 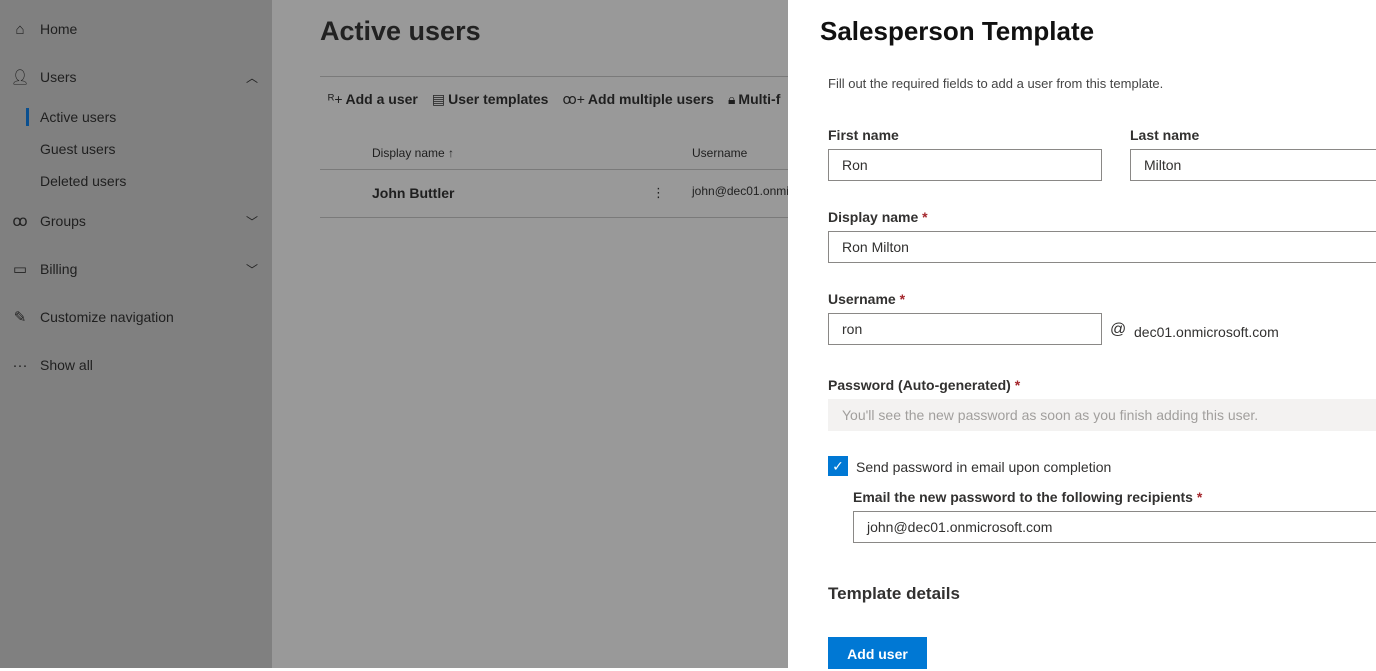 I want to click on add-multiple-users-button: ꝏ+ Add multiple users, so click(x=637, y=99).